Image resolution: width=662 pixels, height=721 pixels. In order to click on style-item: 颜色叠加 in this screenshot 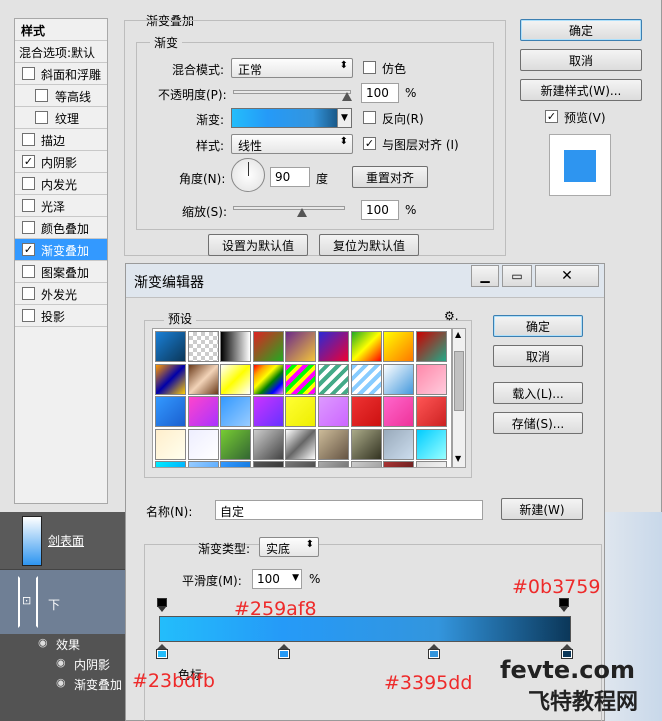, I will do `click(61, 228)`.